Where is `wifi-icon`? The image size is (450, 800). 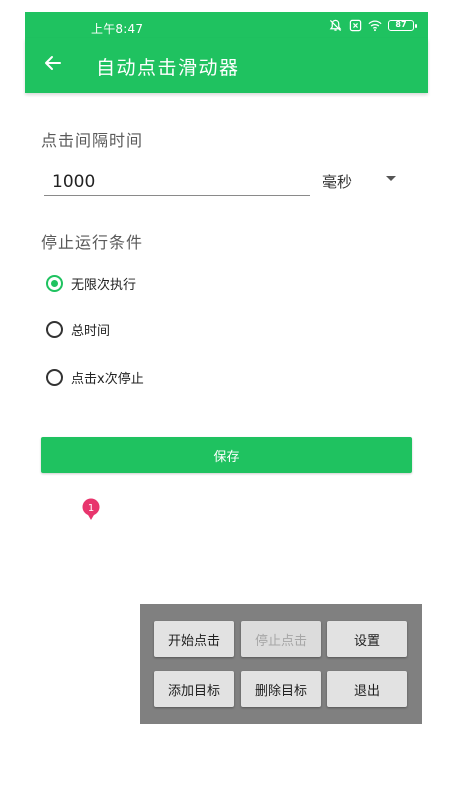
wifi-icon is located at coordinates (375, 25).